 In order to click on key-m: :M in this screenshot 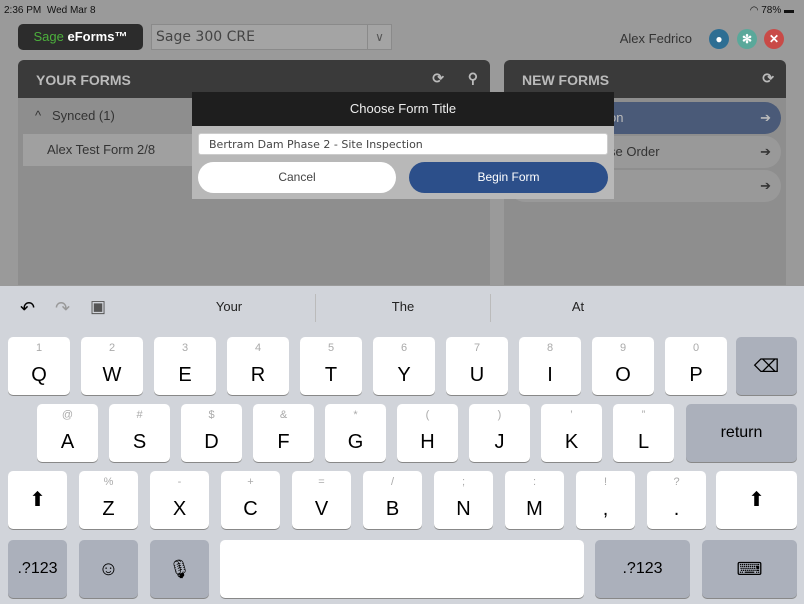, I will do `click(534, 500)`.